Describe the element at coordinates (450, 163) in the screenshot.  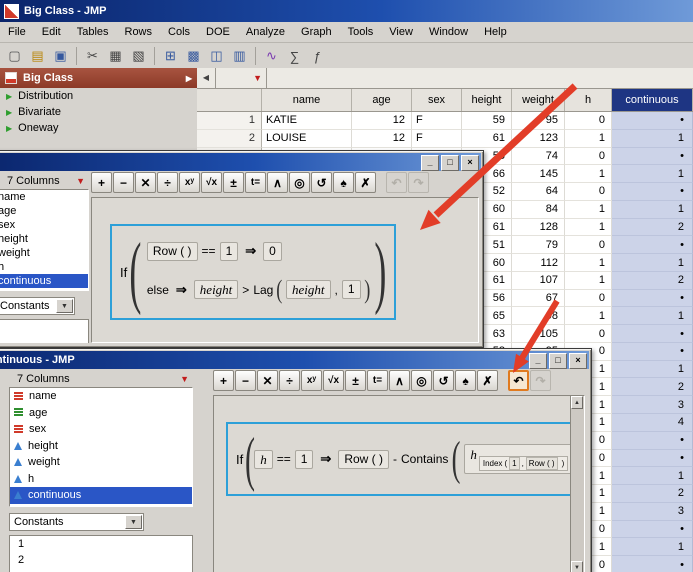
I see `maximize-button: □` at that location.